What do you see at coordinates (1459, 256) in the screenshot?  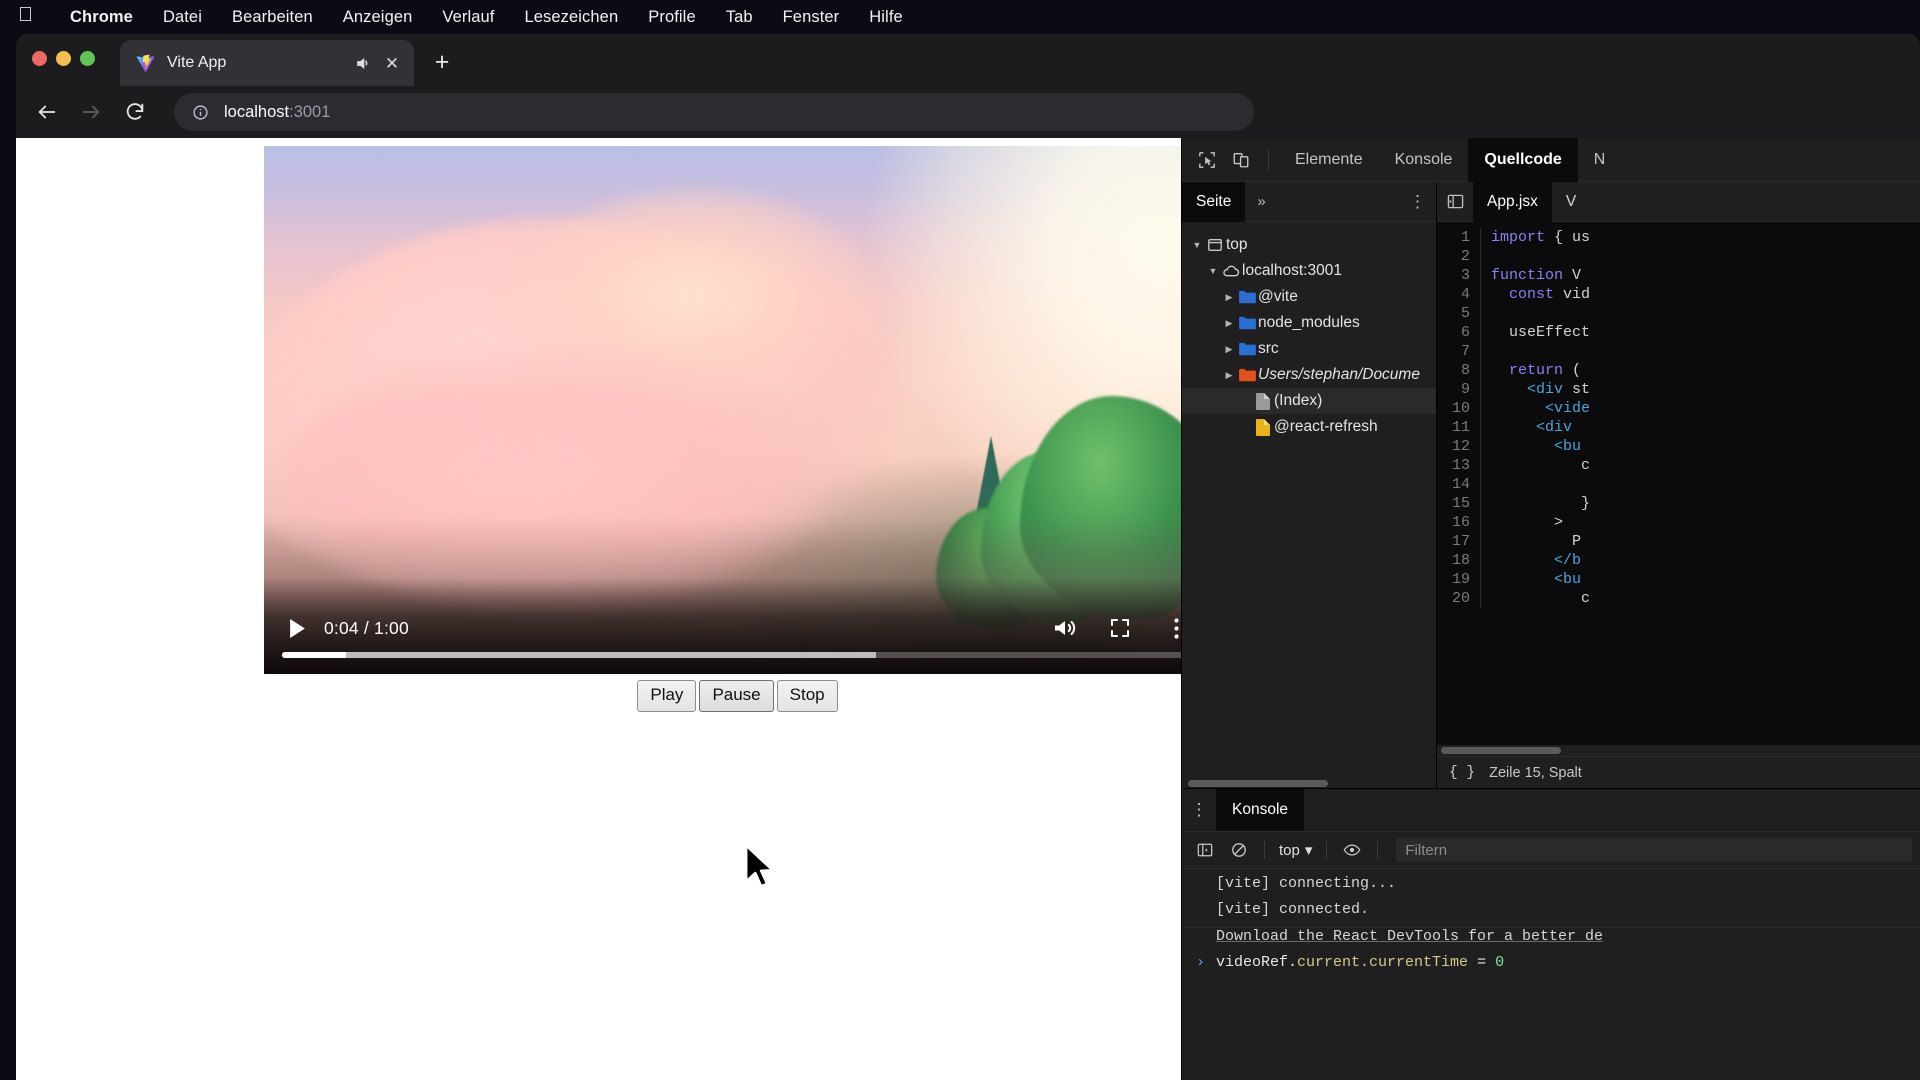 I see `line-number: 2` at bounding box center [1459, 256].